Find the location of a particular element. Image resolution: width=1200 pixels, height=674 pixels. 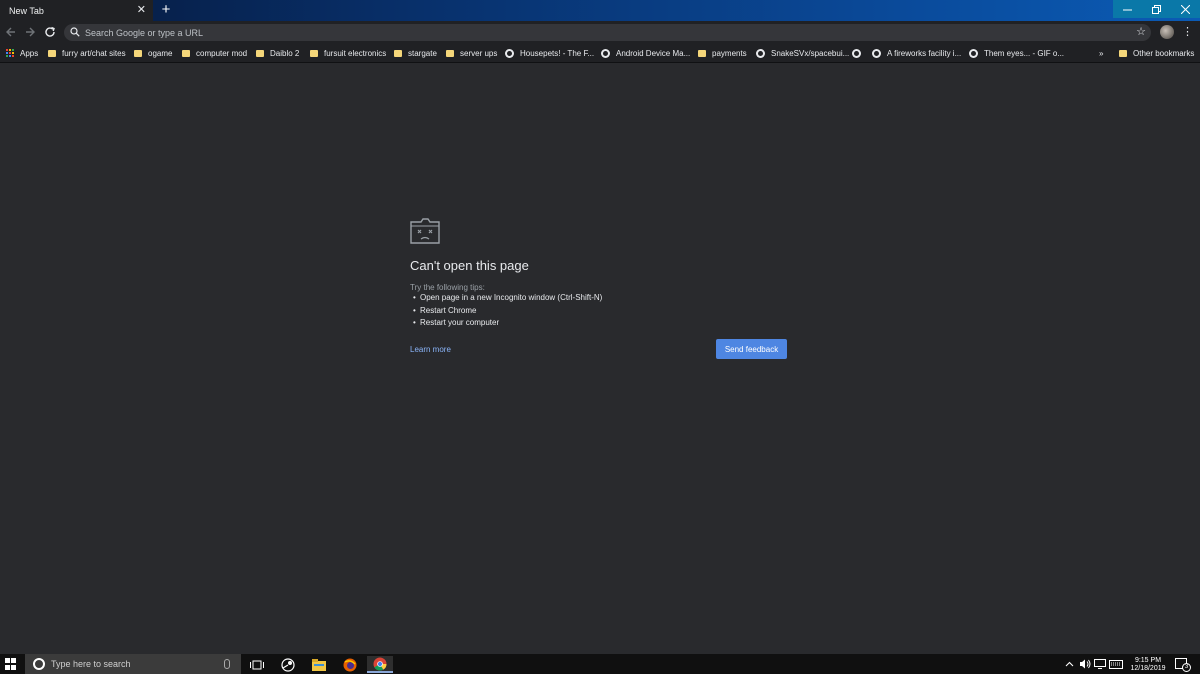

forward-arrow-icon is located at coordinates (30, 32).